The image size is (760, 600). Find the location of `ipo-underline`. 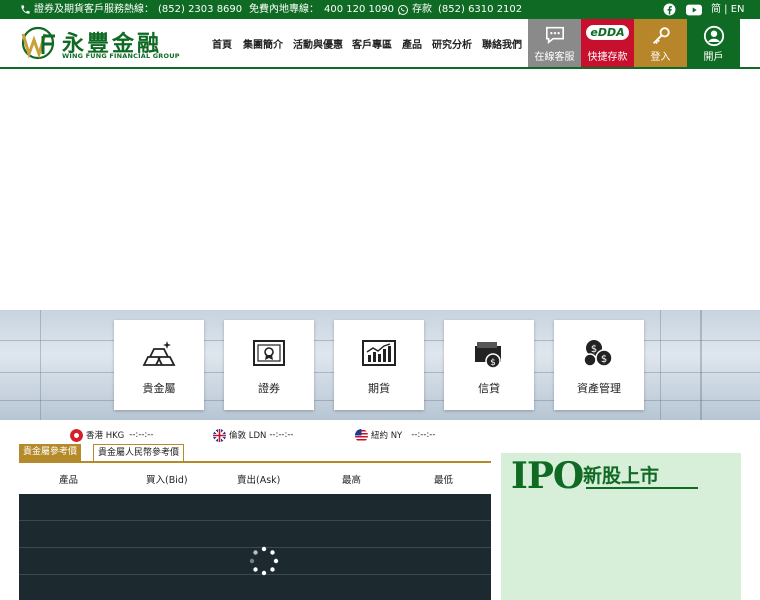

ipo-underline is located at coordinates (642, 488).